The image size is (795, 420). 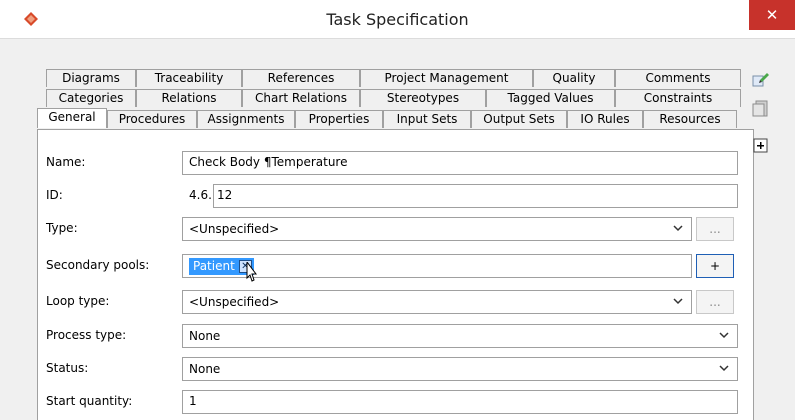 I want to click on status-value: None, so click(x=205, y=369).